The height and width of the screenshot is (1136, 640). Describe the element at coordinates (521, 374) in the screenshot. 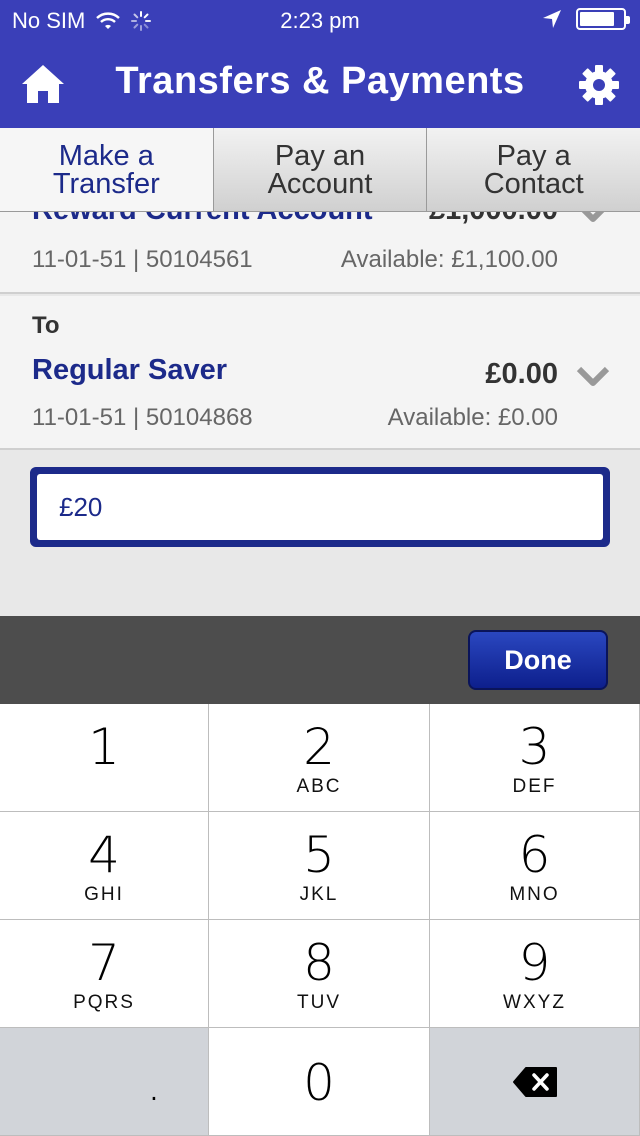

I see `to-account-balance: £0.00` at that location.